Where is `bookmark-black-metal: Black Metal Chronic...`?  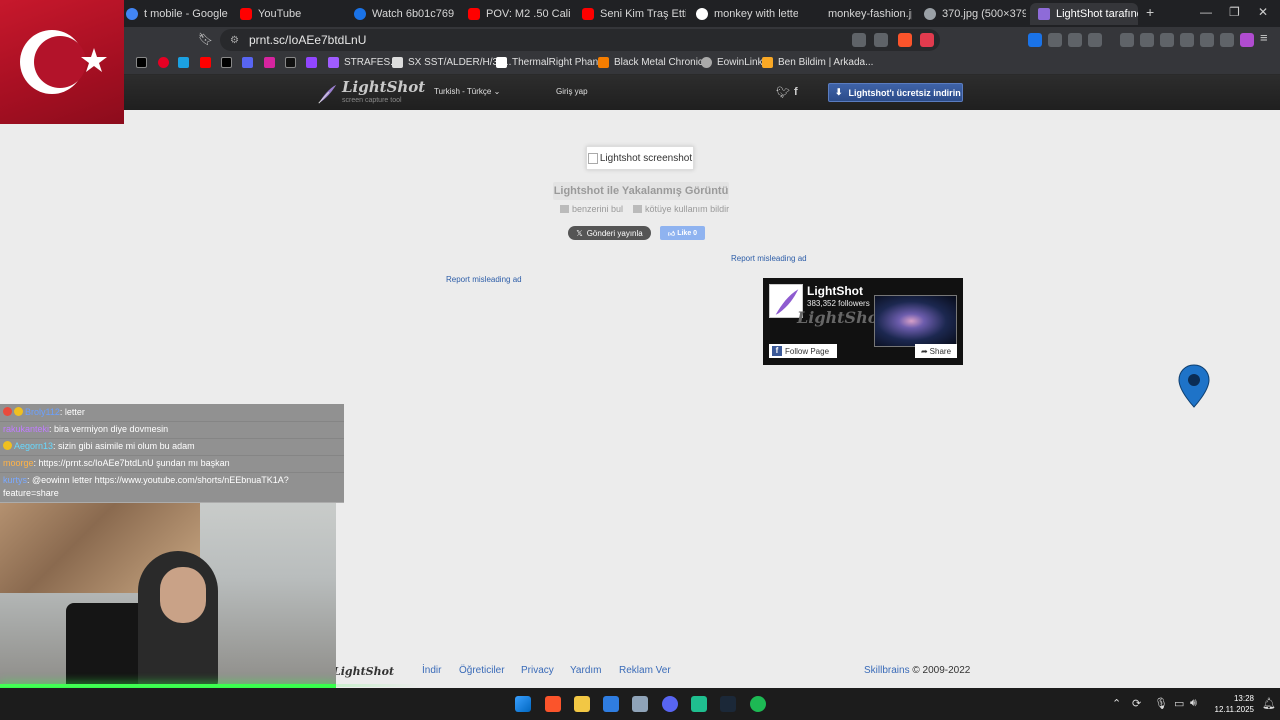
bookmark-black-metal: Black Metal Chronic... is located at coordinates (654, 62).